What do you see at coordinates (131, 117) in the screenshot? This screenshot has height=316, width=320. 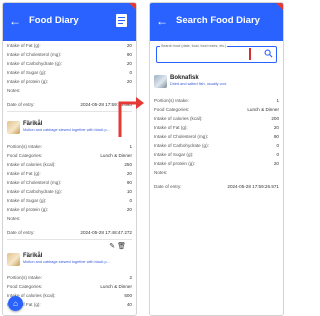 I see `annotation-arrow` at bounding box center [131, 117].